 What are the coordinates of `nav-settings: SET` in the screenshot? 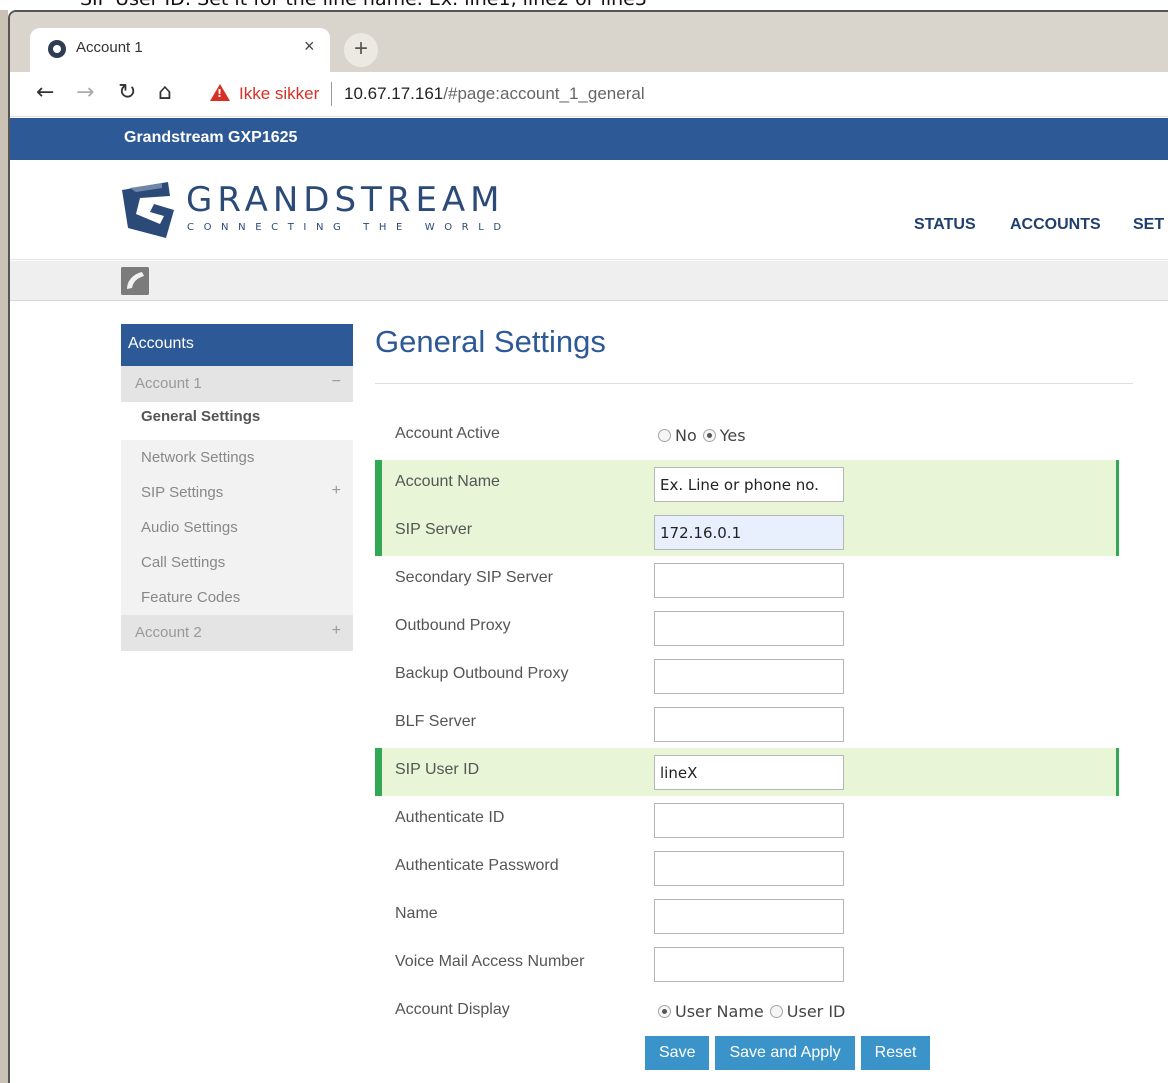 It's located at (1150, 225).